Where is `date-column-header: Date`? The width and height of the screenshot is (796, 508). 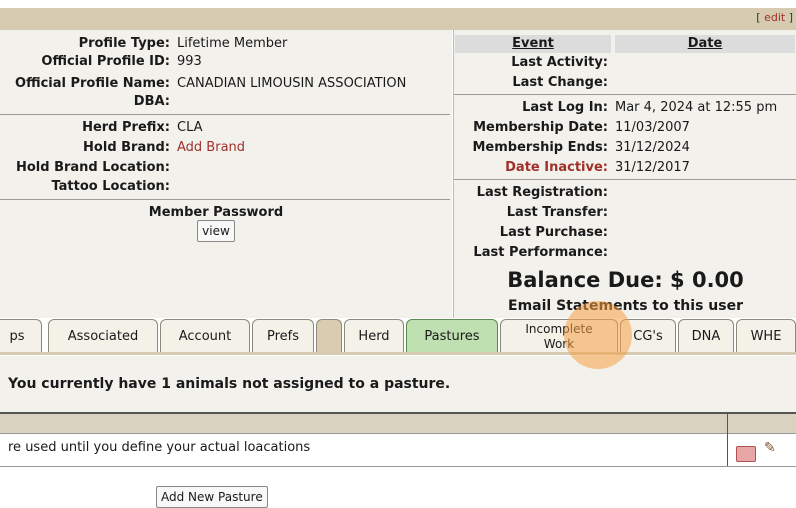
date-column-header: Date is located at coordinates (705, 44).